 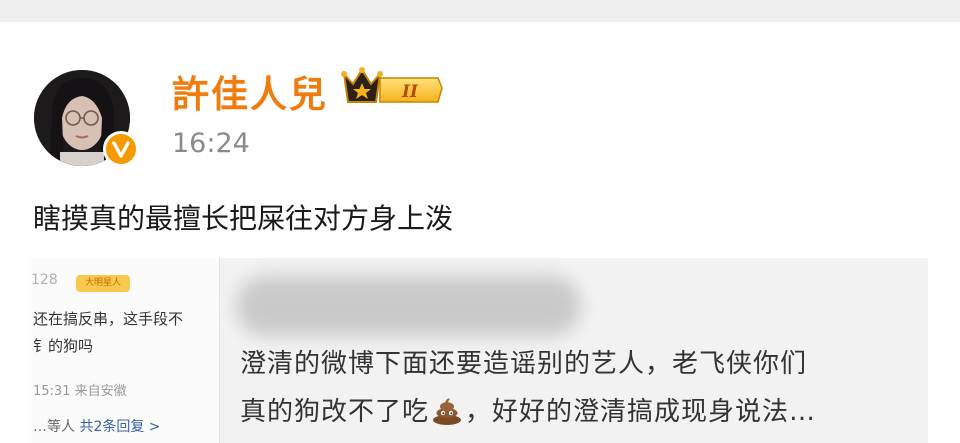 I want to click on badge-level: II, so click(x=410, y=92).